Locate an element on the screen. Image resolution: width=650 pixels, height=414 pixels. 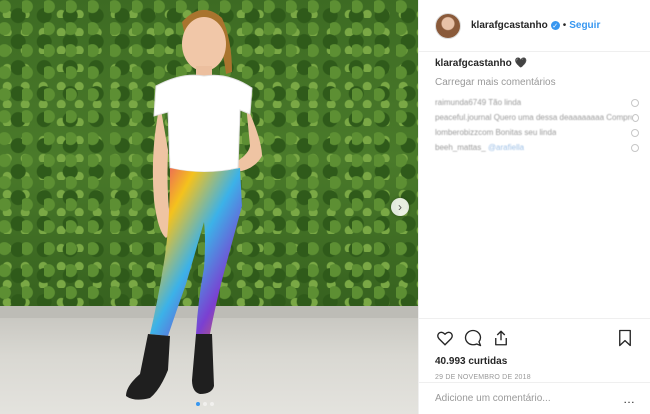
actions-bar: 40.993 curtidas 29 de novembro de 2018 is located at coordinates (534, 349).